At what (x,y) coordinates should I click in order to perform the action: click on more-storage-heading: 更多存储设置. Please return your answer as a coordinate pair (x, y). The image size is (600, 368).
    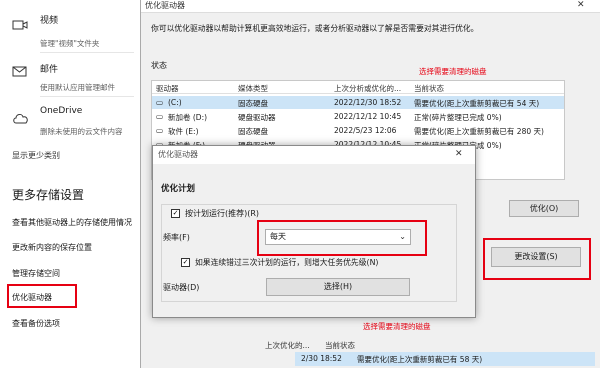
    Looking at the image, I should click on (48, 195).